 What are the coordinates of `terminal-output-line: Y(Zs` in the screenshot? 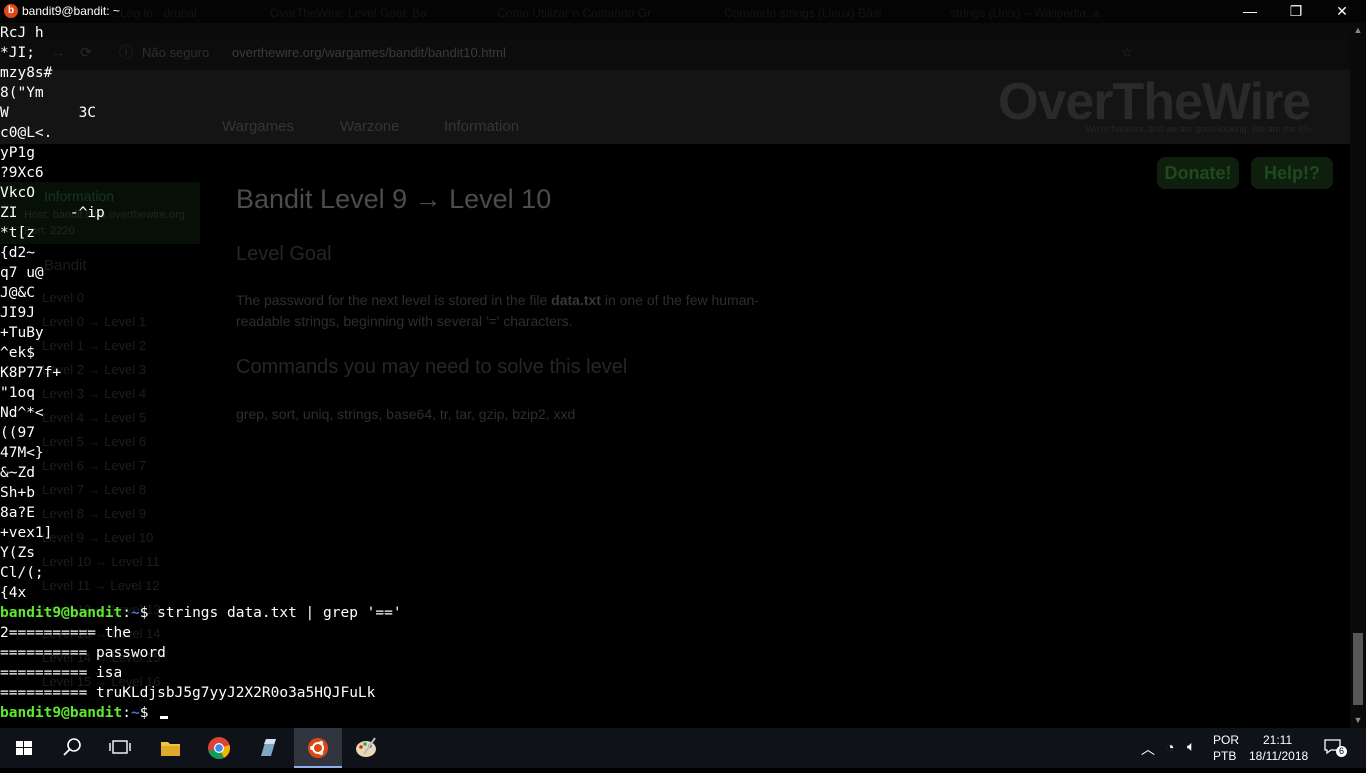 It's located at (17, 553).